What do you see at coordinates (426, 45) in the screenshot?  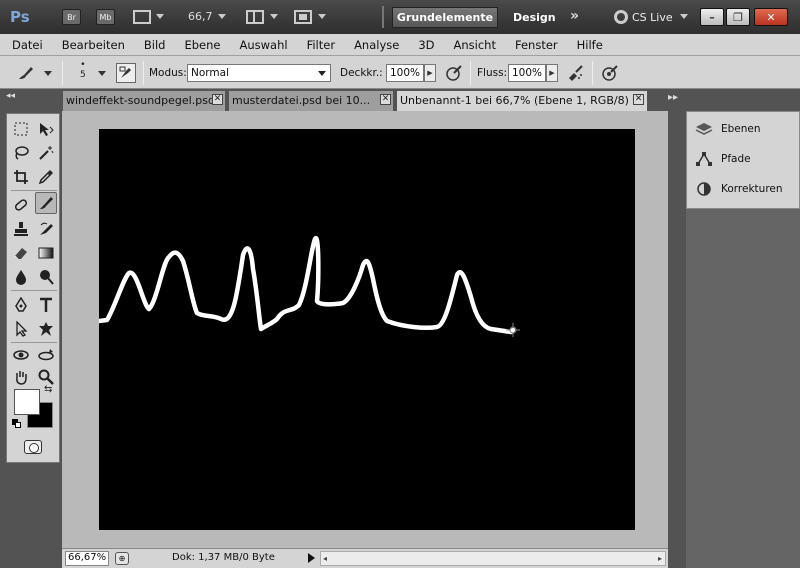 I see `menu-3d: 3D` at bounding box center [426, 45].